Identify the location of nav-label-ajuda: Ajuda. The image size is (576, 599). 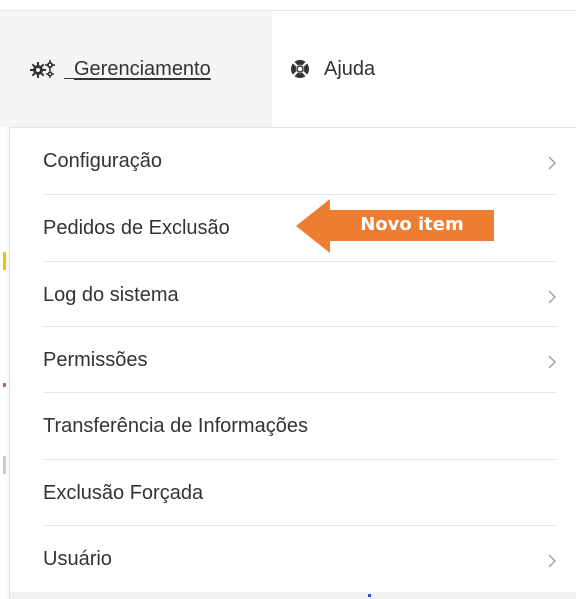
(350, 68).